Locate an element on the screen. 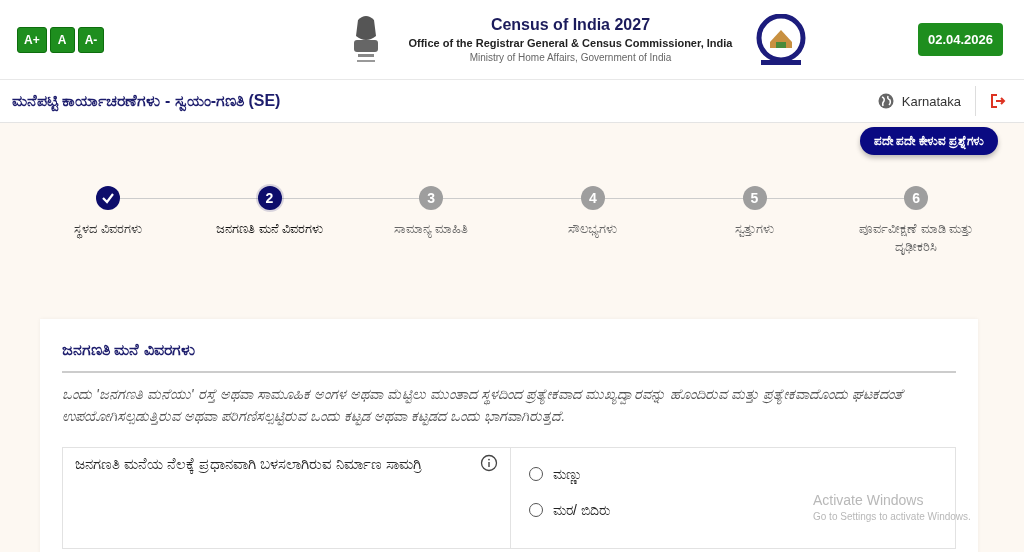 The height and width of the screenshot is (552, 1024). info-icon is located at coordinates (489, 463).